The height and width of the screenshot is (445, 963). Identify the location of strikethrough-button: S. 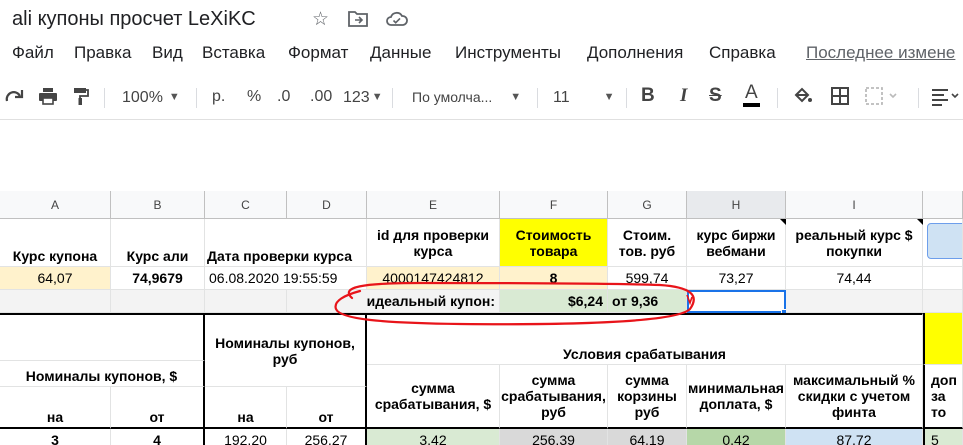
(715, 96).